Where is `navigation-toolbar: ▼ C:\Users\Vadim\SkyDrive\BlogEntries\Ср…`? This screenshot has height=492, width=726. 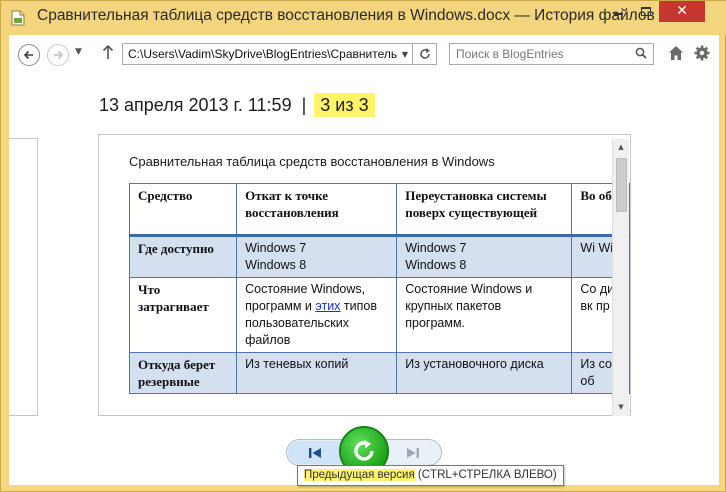 navigation-toolbar: ▼ C:\Users\Vadim\SkyDrive\BlogEntries\Ср… is located at coordinates (364, 54).